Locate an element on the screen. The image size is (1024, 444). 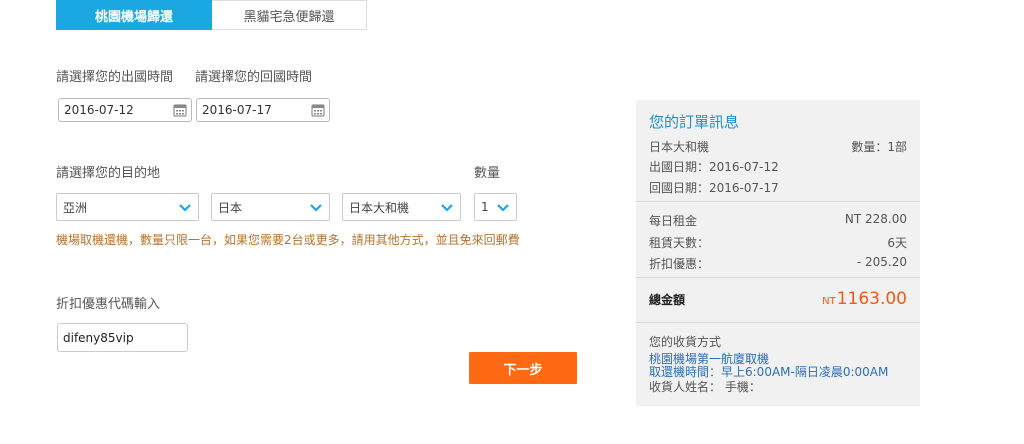
discount-row: 折扣優惠： - 205.20 is located at coordinates (778, 263).